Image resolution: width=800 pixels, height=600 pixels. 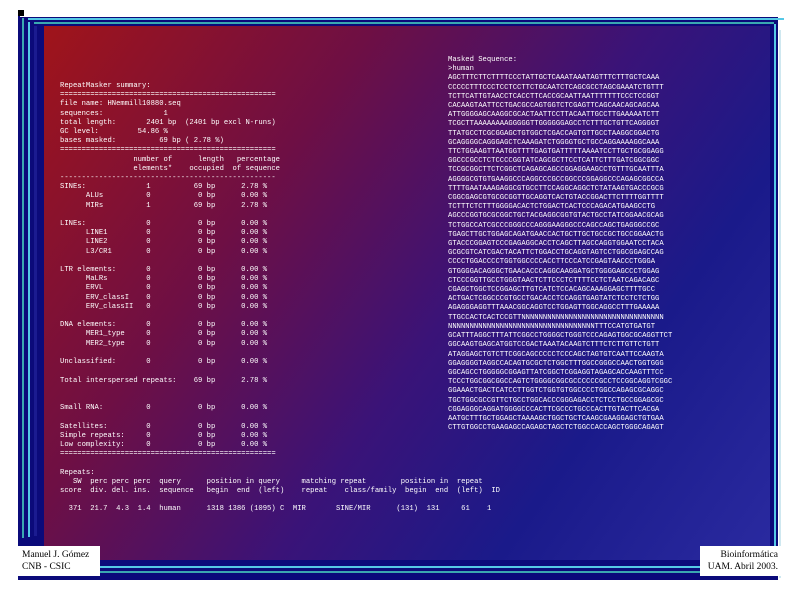 I want to click on decor-line-top-white, so click(x=400, y=15).